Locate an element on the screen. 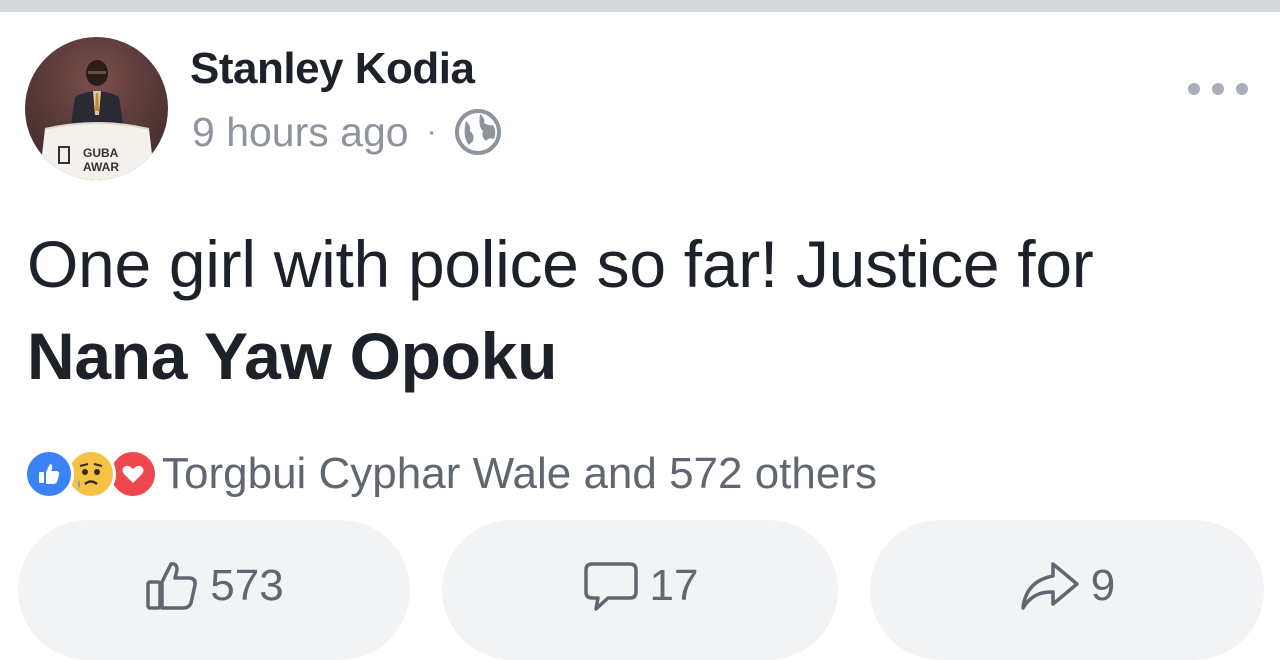 This screenshot has width=1280, height=660. share-button: 9 is located at coordinates (1067, 590).